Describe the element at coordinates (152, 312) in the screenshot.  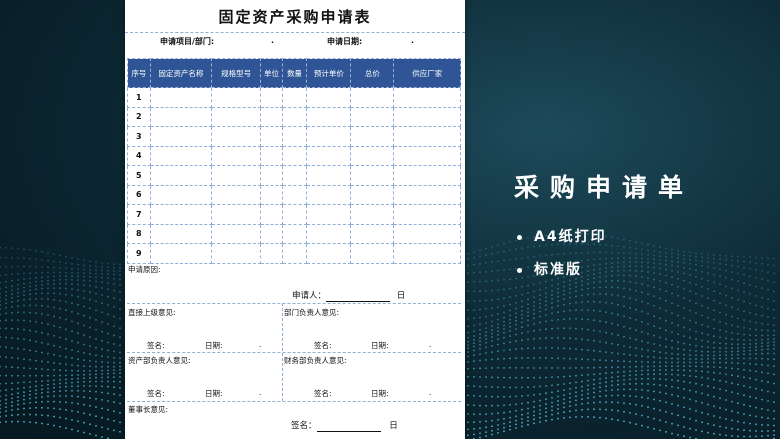
I see `supervisor-label: 直接上级意见:` at that location.